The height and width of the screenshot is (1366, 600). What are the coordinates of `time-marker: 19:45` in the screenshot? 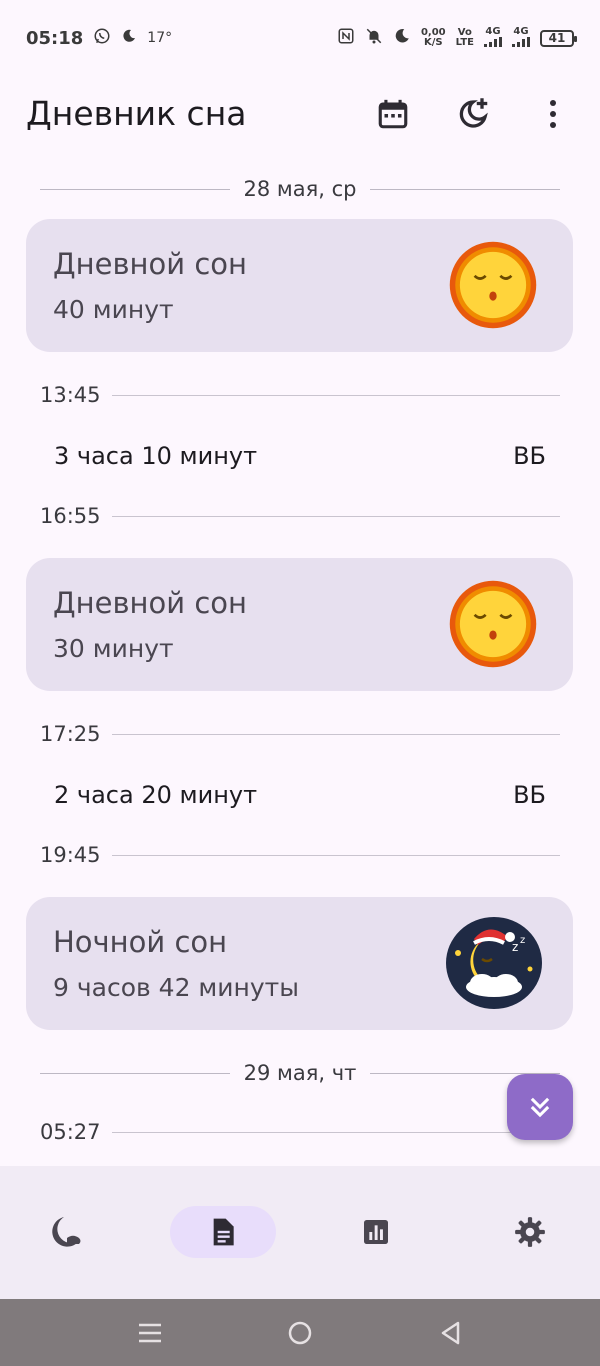 It's located at (300, 855).